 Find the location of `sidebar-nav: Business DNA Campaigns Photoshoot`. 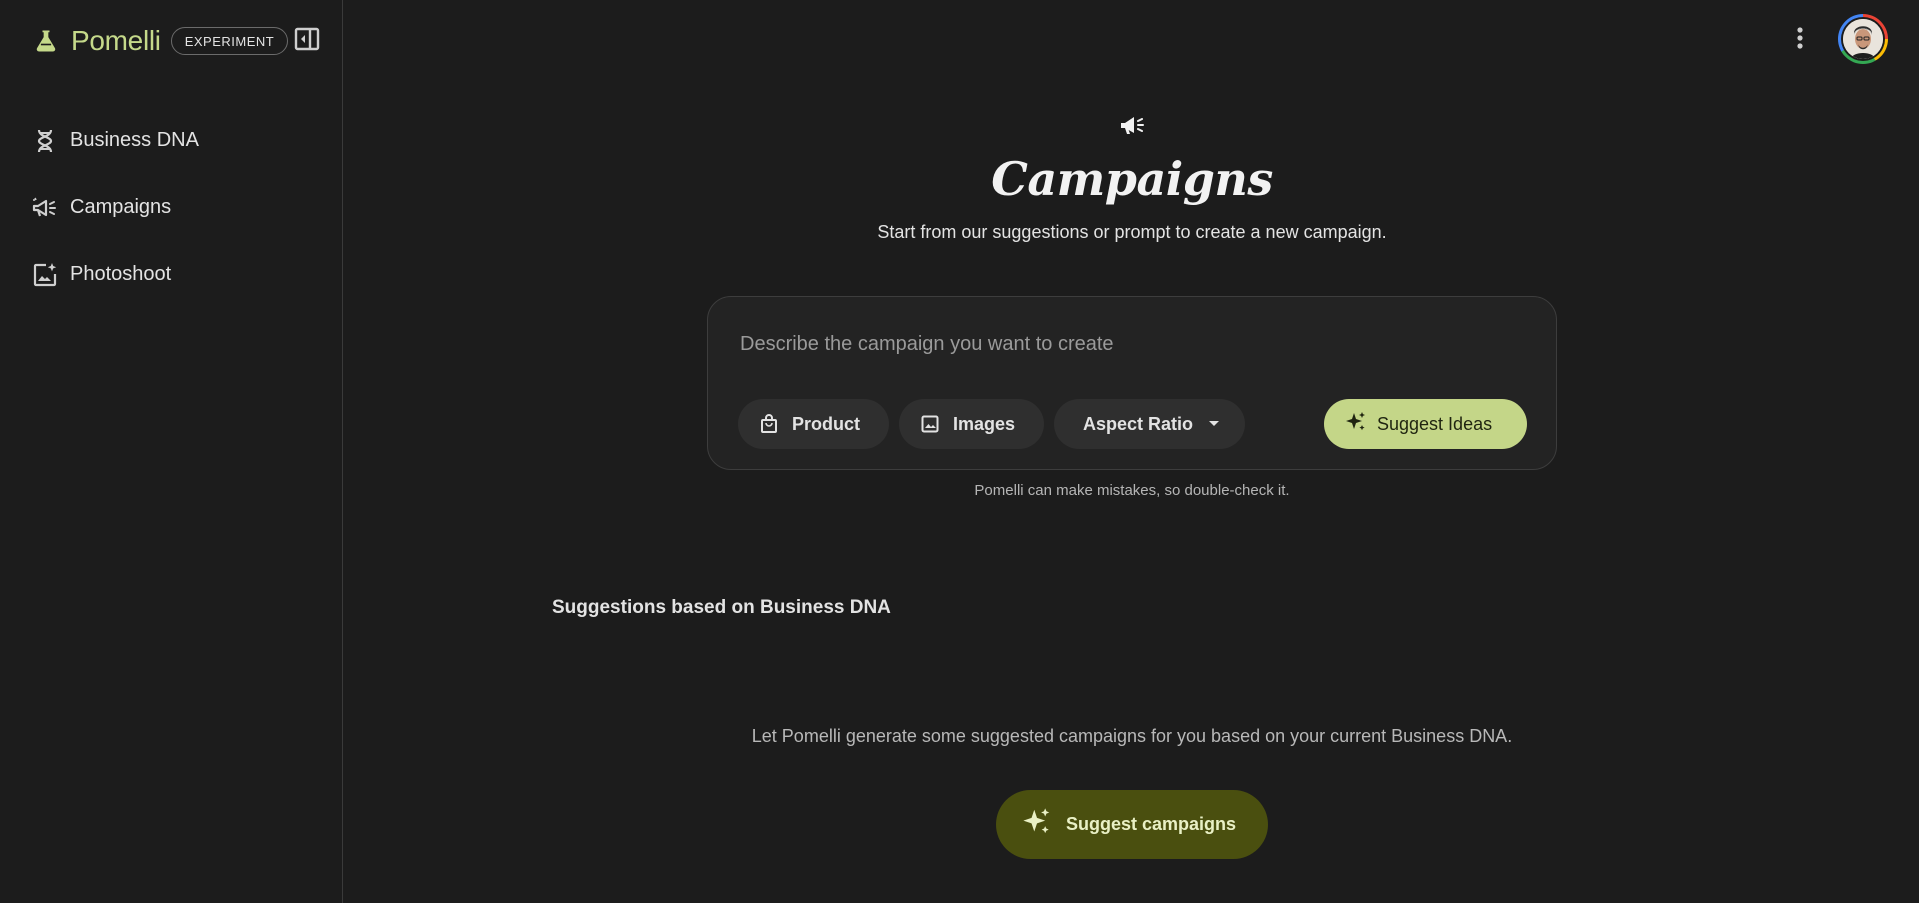

sidebar-nav: Business DNA Campaigns Photoshoot is located at coordinates (171, 207).